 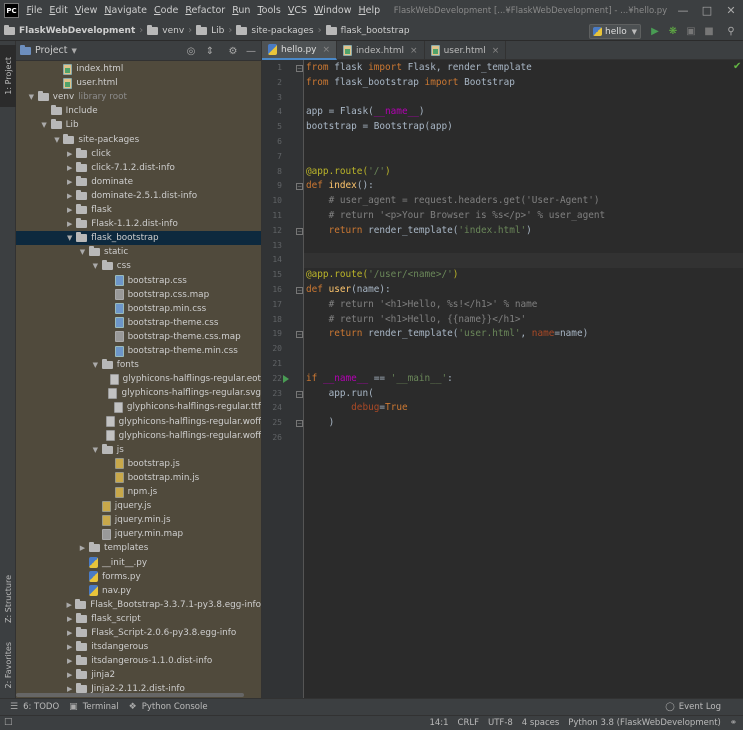 What do you see at coordinates (138, 210) in the screenshot?
I see `tree-item: ▶ flask` at bounding box center [138, 210].